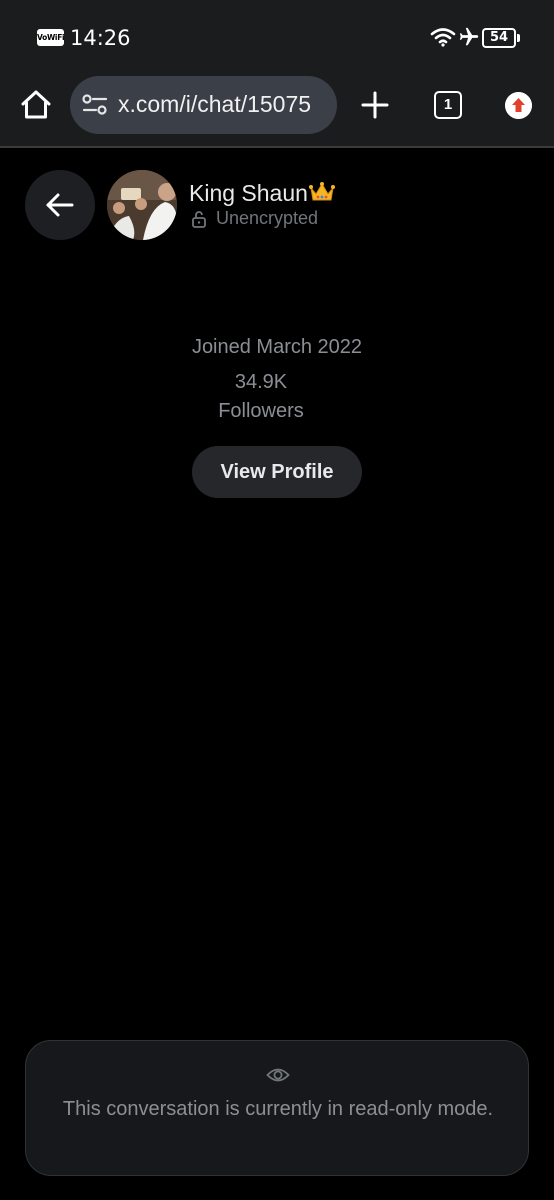 The image size is (554, 1200). I want to click on encryption-text: Unencrypted, so click(267, 218).